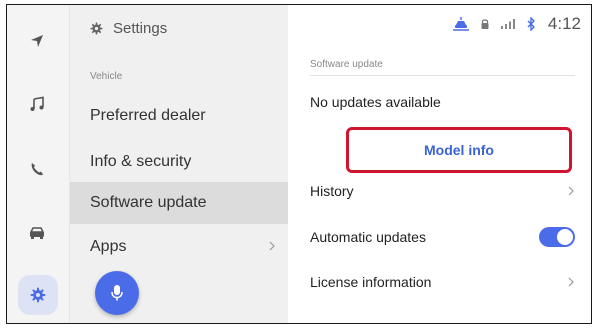  Describe the element at coordinates (108, 246) in the screenshot. I see `menu-item-label: Apps` at that location.